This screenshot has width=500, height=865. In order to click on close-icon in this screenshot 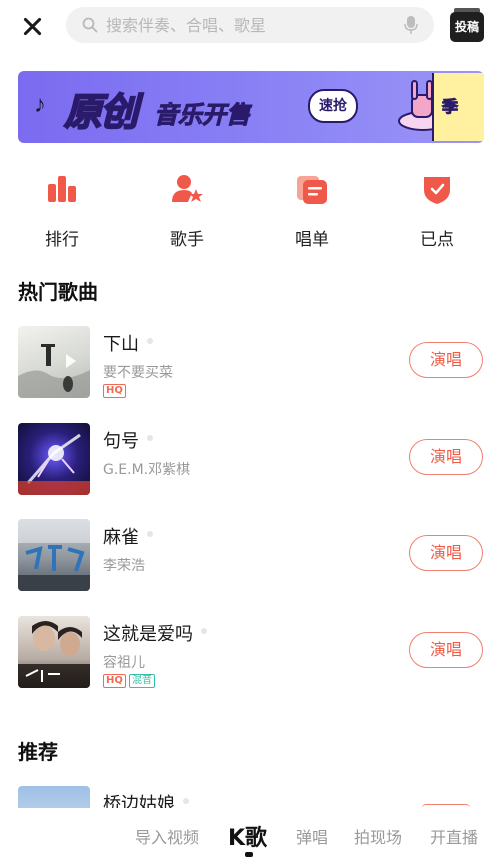, I will do `click(32, 26)`.